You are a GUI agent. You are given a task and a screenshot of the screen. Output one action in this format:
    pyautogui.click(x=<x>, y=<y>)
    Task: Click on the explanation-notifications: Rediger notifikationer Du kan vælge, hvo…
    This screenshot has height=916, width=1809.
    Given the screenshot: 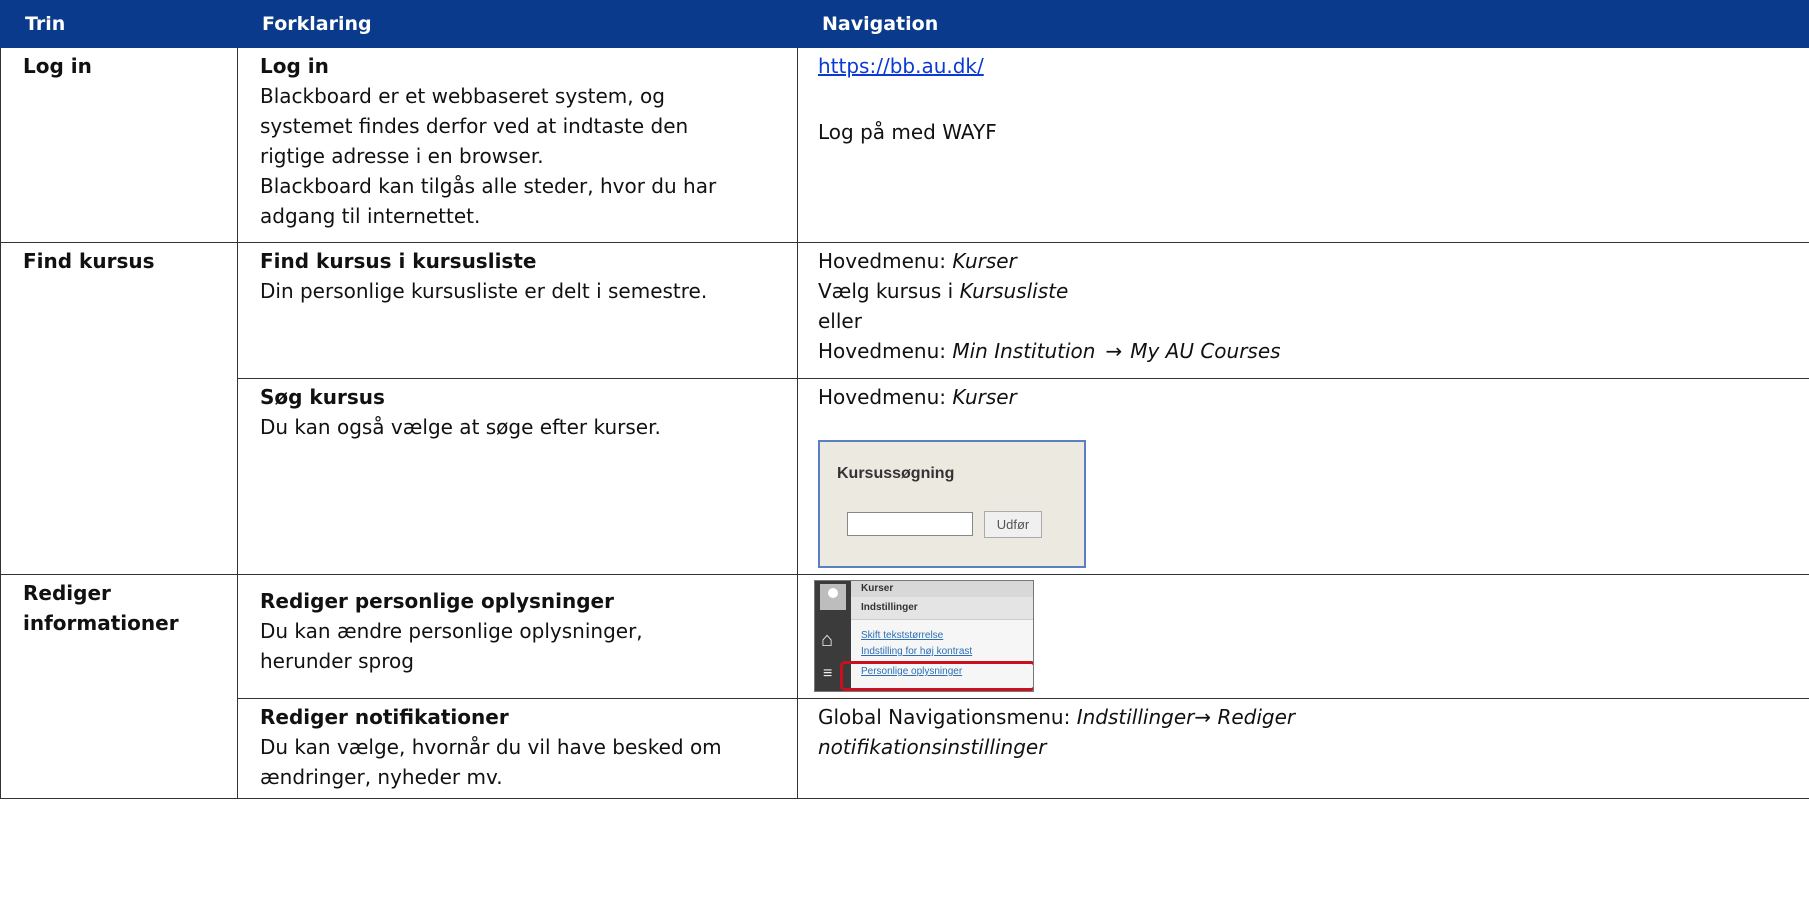 What is the action you would take?
    pyautogui.click(x=517, y=748)
    